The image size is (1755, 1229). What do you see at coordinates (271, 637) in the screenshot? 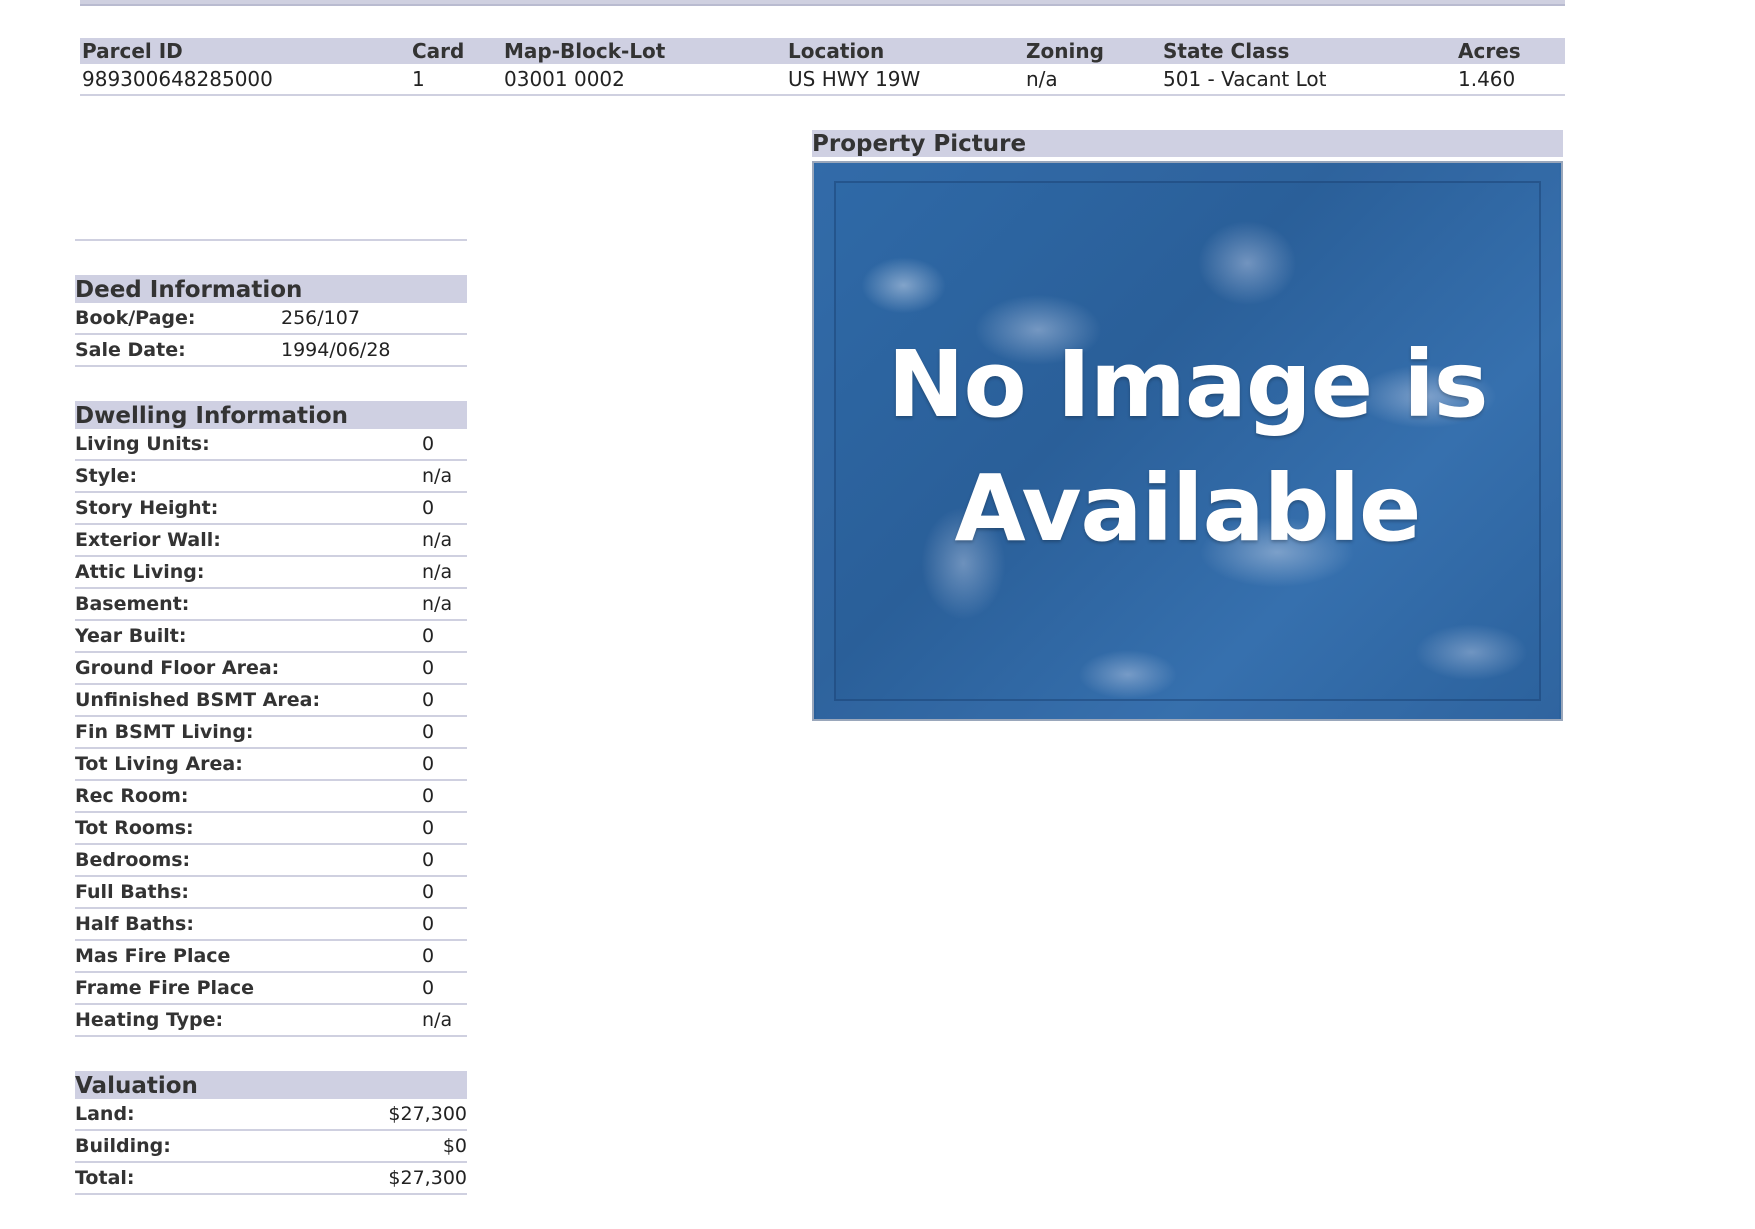
I see `dwelling-row: Year Built: 0` at bounding box center [271, 637].